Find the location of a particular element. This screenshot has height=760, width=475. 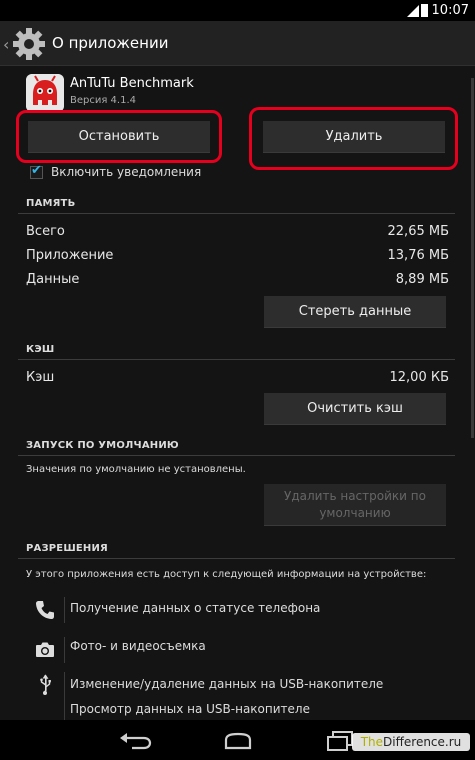

phone-icon is located at coordinates (45, 610).